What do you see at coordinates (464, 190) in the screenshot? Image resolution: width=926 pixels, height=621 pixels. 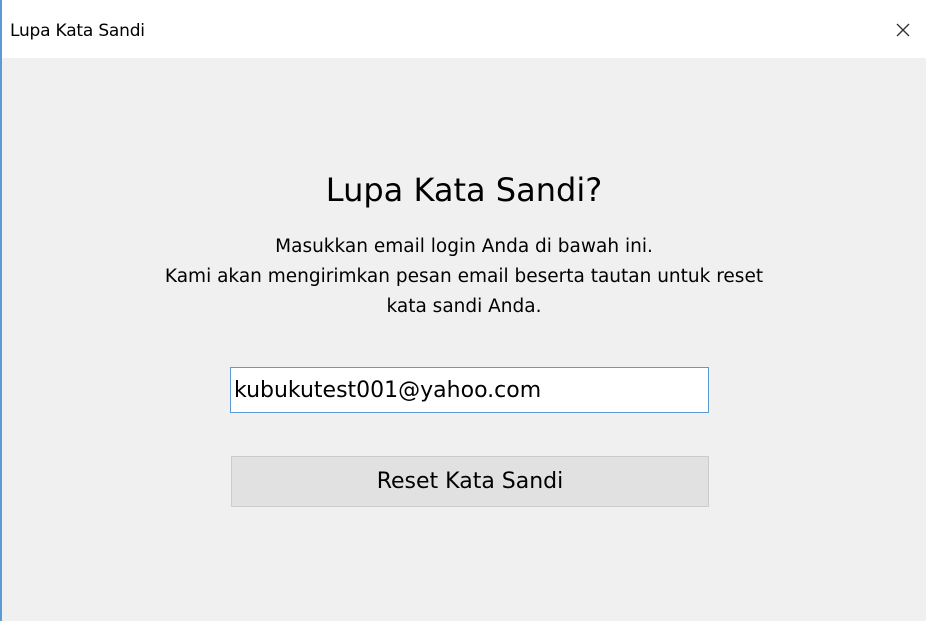 I see `dialog-heading: Lupa Kata Sandi?` at bounding box center [464, 190].